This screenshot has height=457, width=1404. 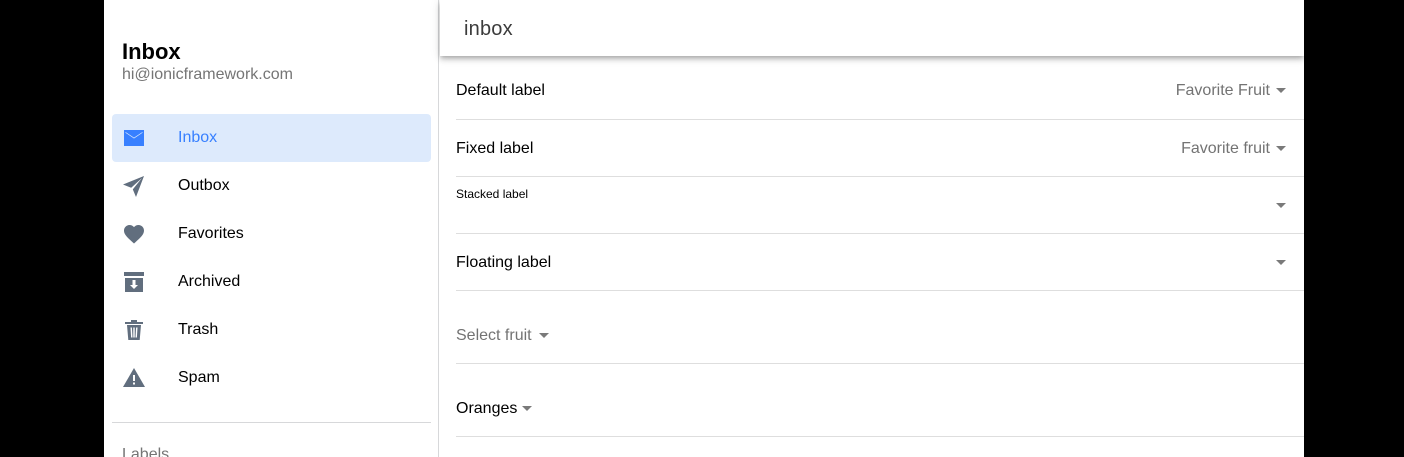 I want to click on select-item-default: Default label Favorite Fruit, so click(x=880, y=88).